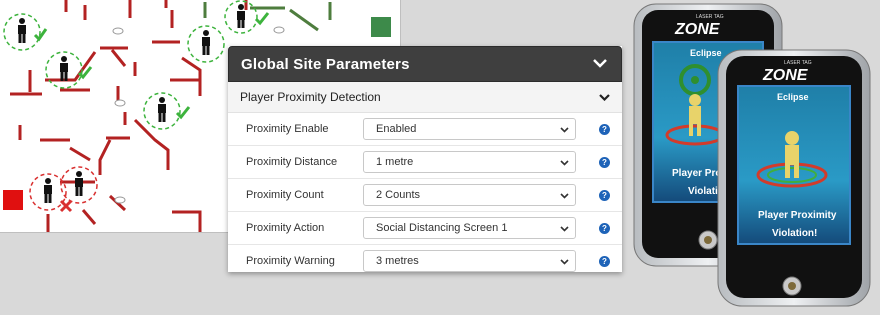 The image size is (880, 315). What do you see at coordinates (469, 261) in the screenshot?
I see `proximity-warning-select: 3 metres` at bounding box center [469, 261].